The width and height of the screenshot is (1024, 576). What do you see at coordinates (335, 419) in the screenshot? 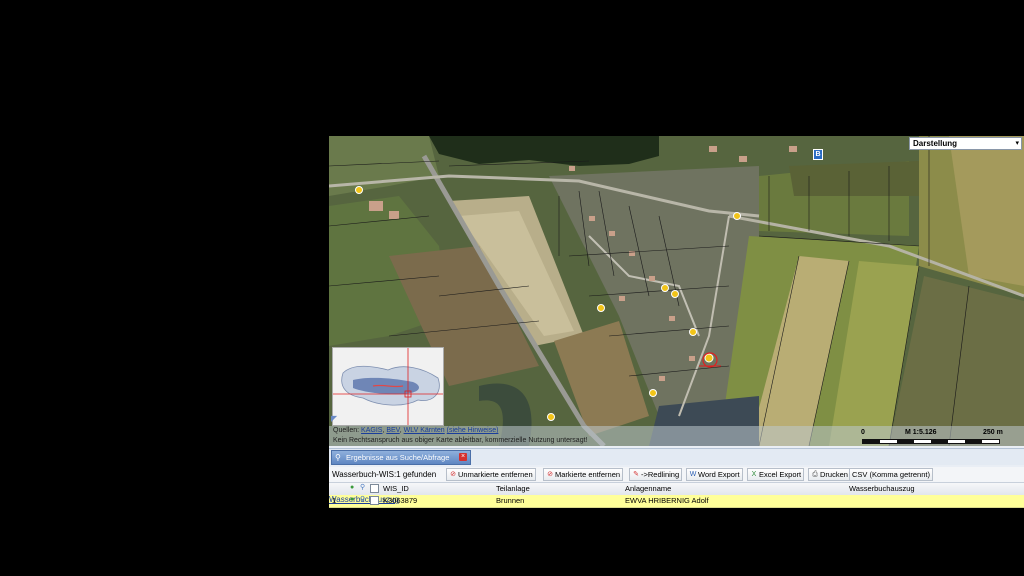
I see `collapse-overview-icon: ◤` at bounding box center [335, 419].